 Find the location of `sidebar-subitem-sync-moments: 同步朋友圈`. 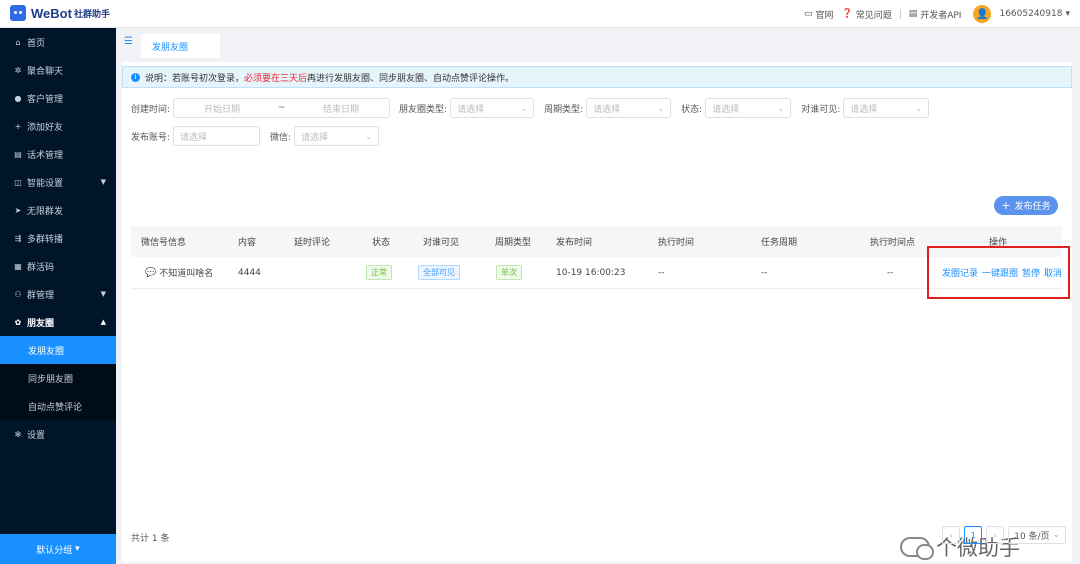

sidebar-subitem-sync-moments: 同步朋友圈 is located at coordinates (58, 378).